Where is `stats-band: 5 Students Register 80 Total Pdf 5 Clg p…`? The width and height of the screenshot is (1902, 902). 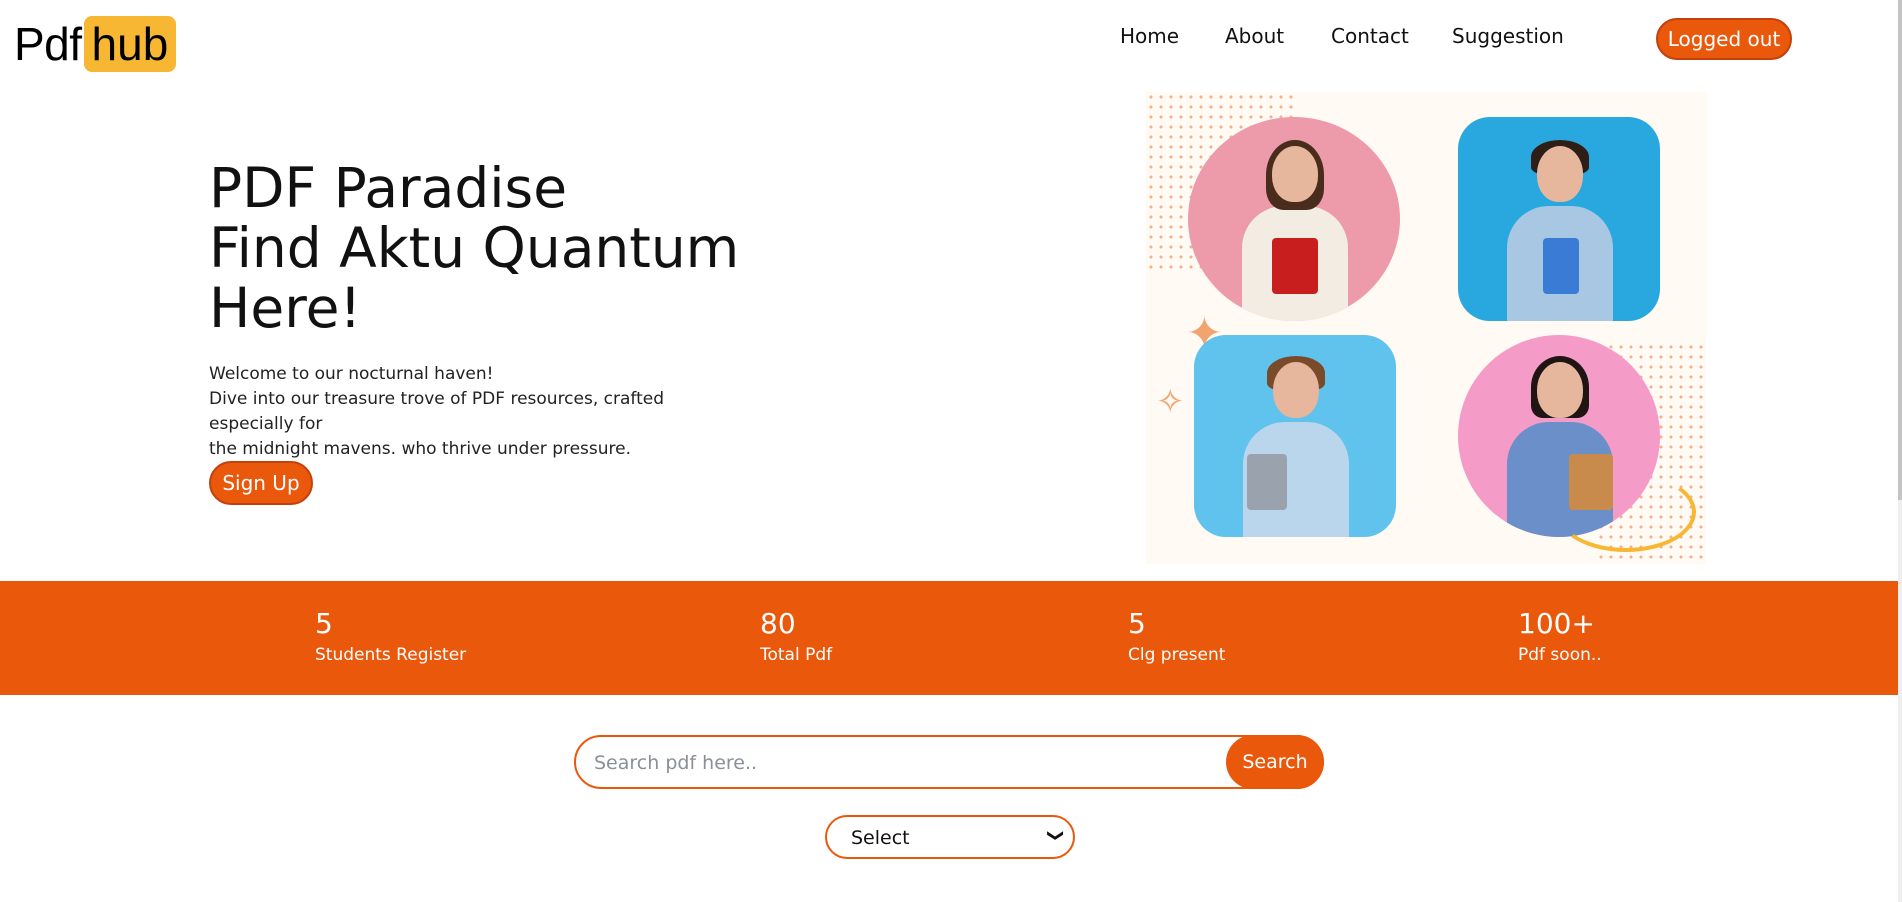 stats-band: 5 Students Register 80 Total Pdf 5 Clg p… is located at coordinates (949, 638).